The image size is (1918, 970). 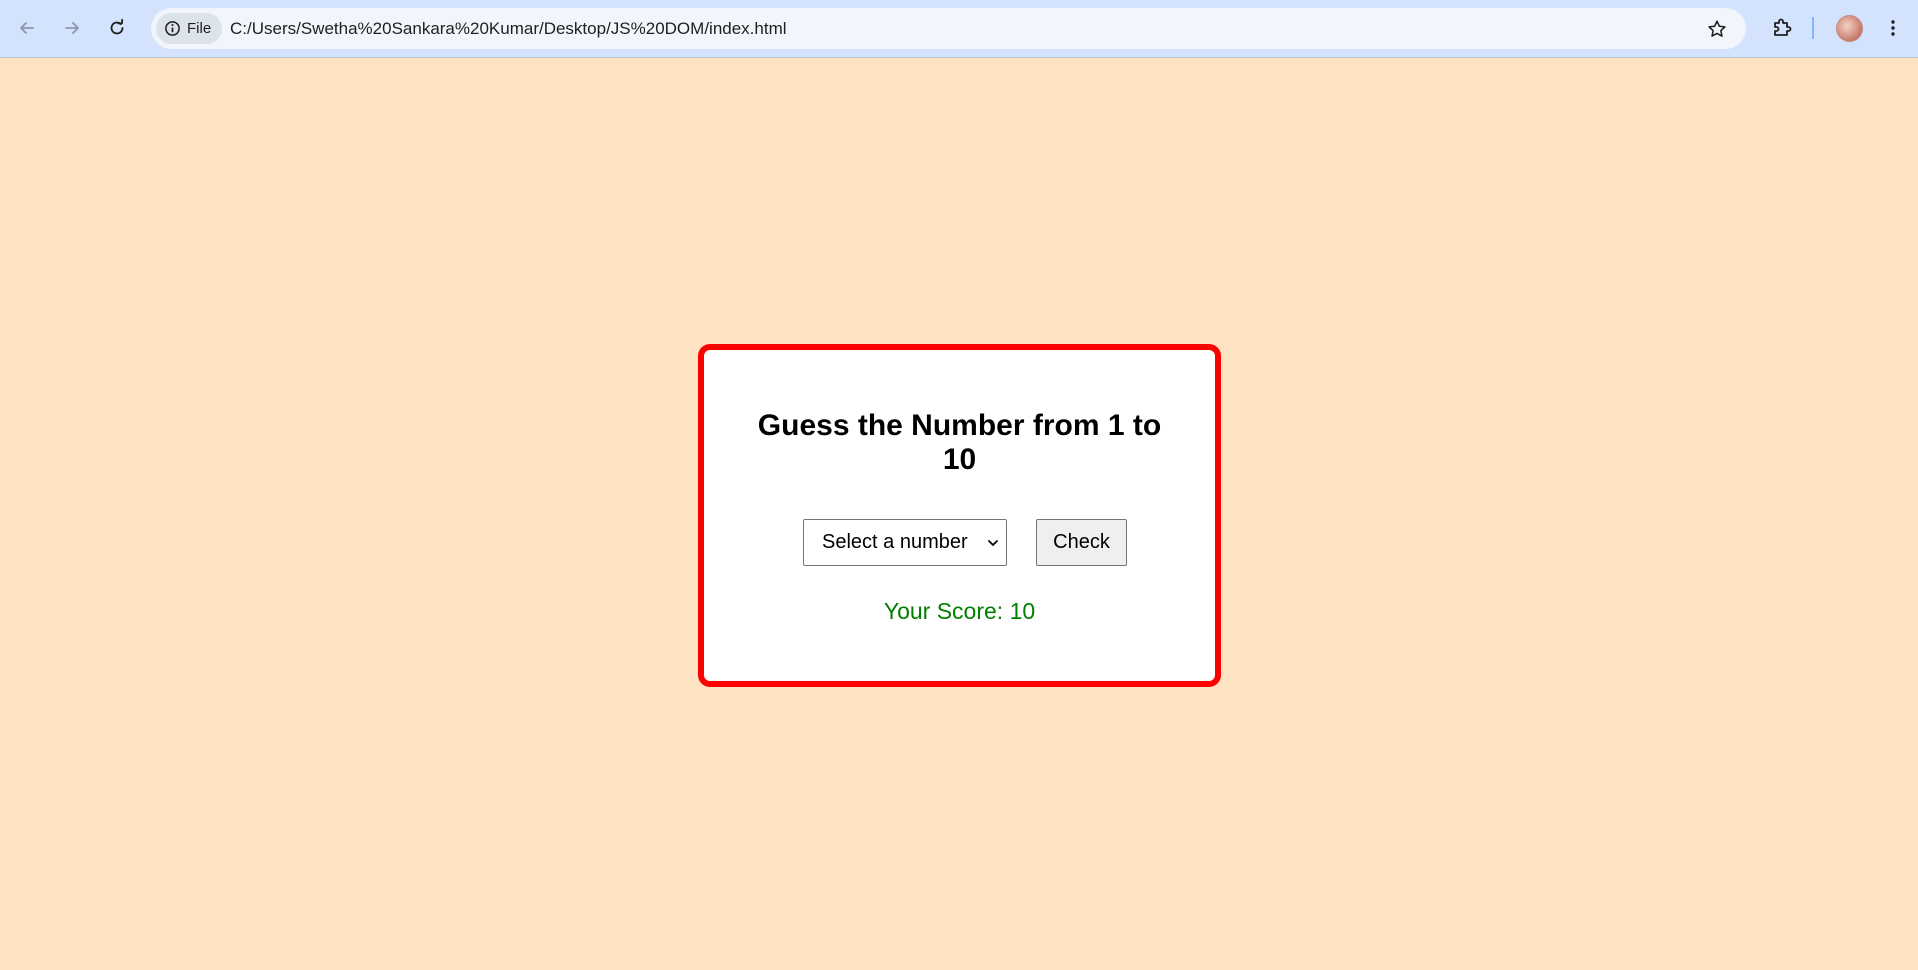 I want to click on reload-icon, so click(x=117, y=26).